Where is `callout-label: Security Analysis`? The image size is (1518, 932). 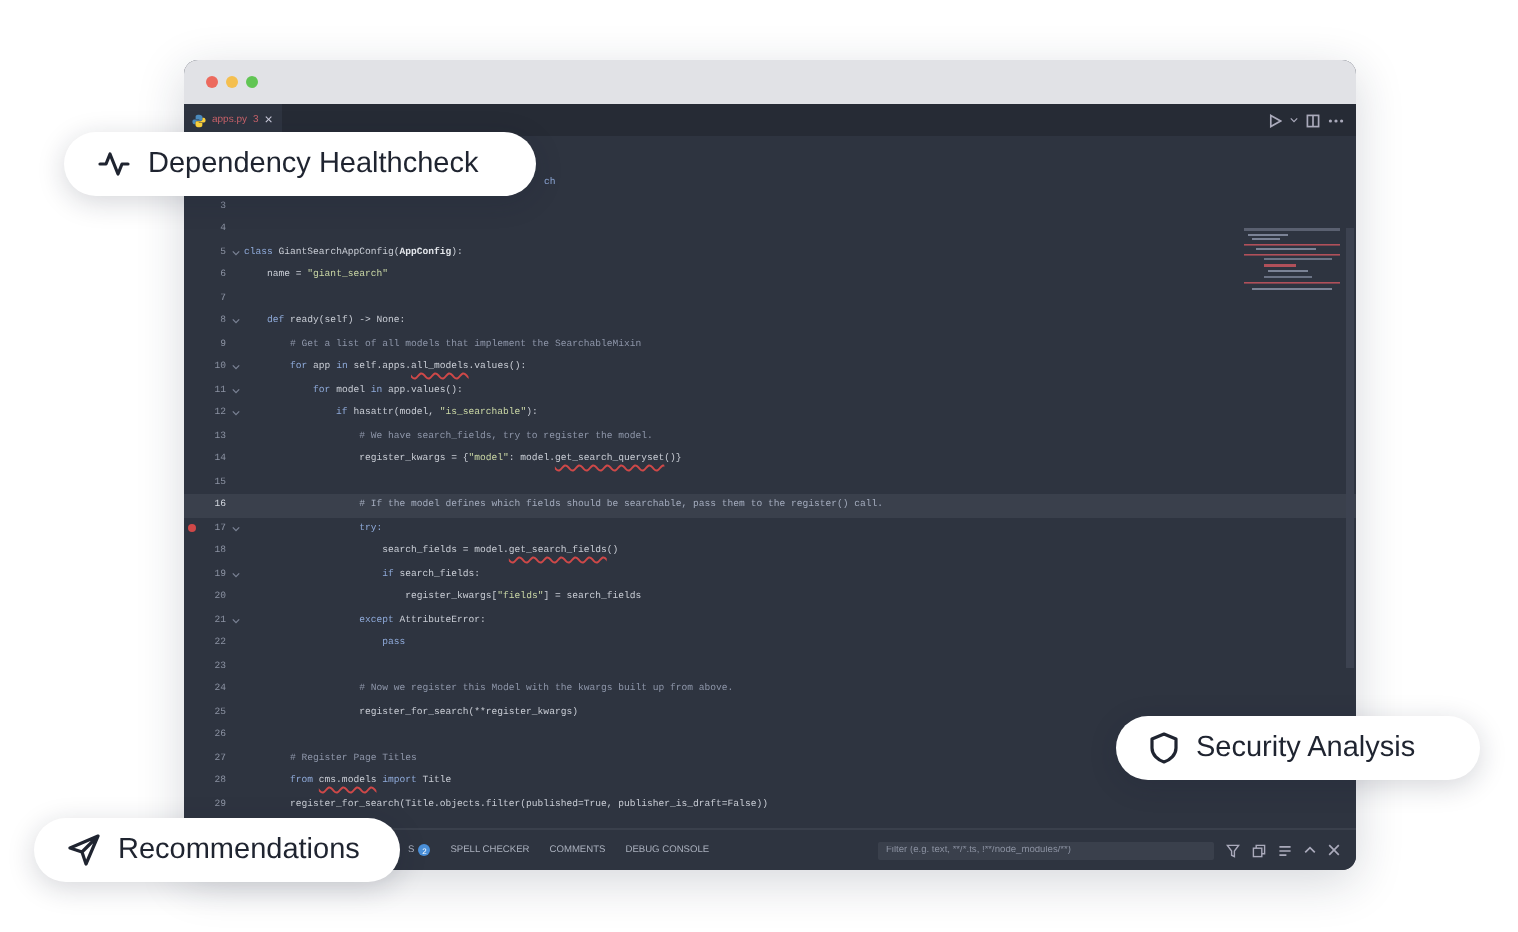 callout-label: Security Analysis is located at coordinates (1306, 748).